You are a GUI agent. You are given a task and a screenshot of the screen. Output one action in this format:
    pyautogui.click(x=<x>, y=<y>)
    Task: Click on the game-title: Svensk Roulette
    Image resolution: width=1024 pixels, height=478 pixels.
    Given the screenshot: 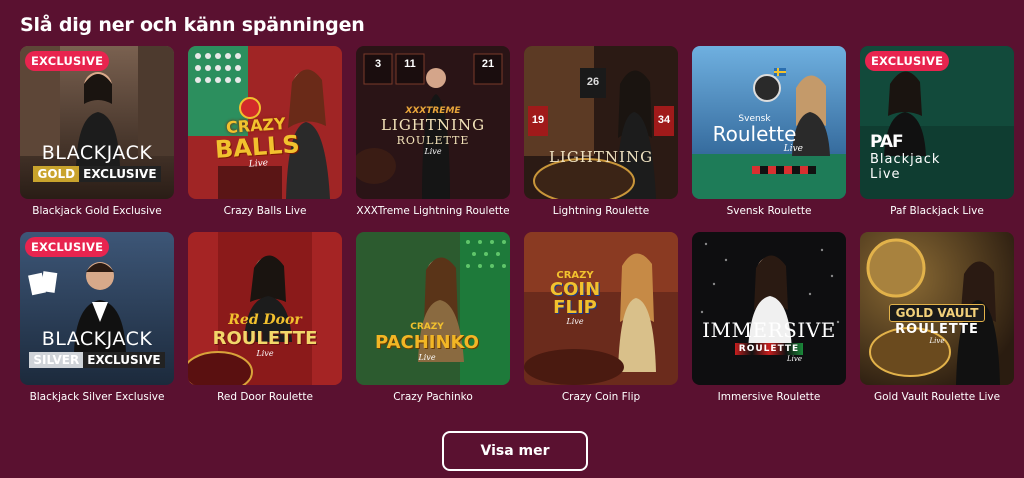 What is the action you would take?
    pyautogui.click(x=769, y=211)
    